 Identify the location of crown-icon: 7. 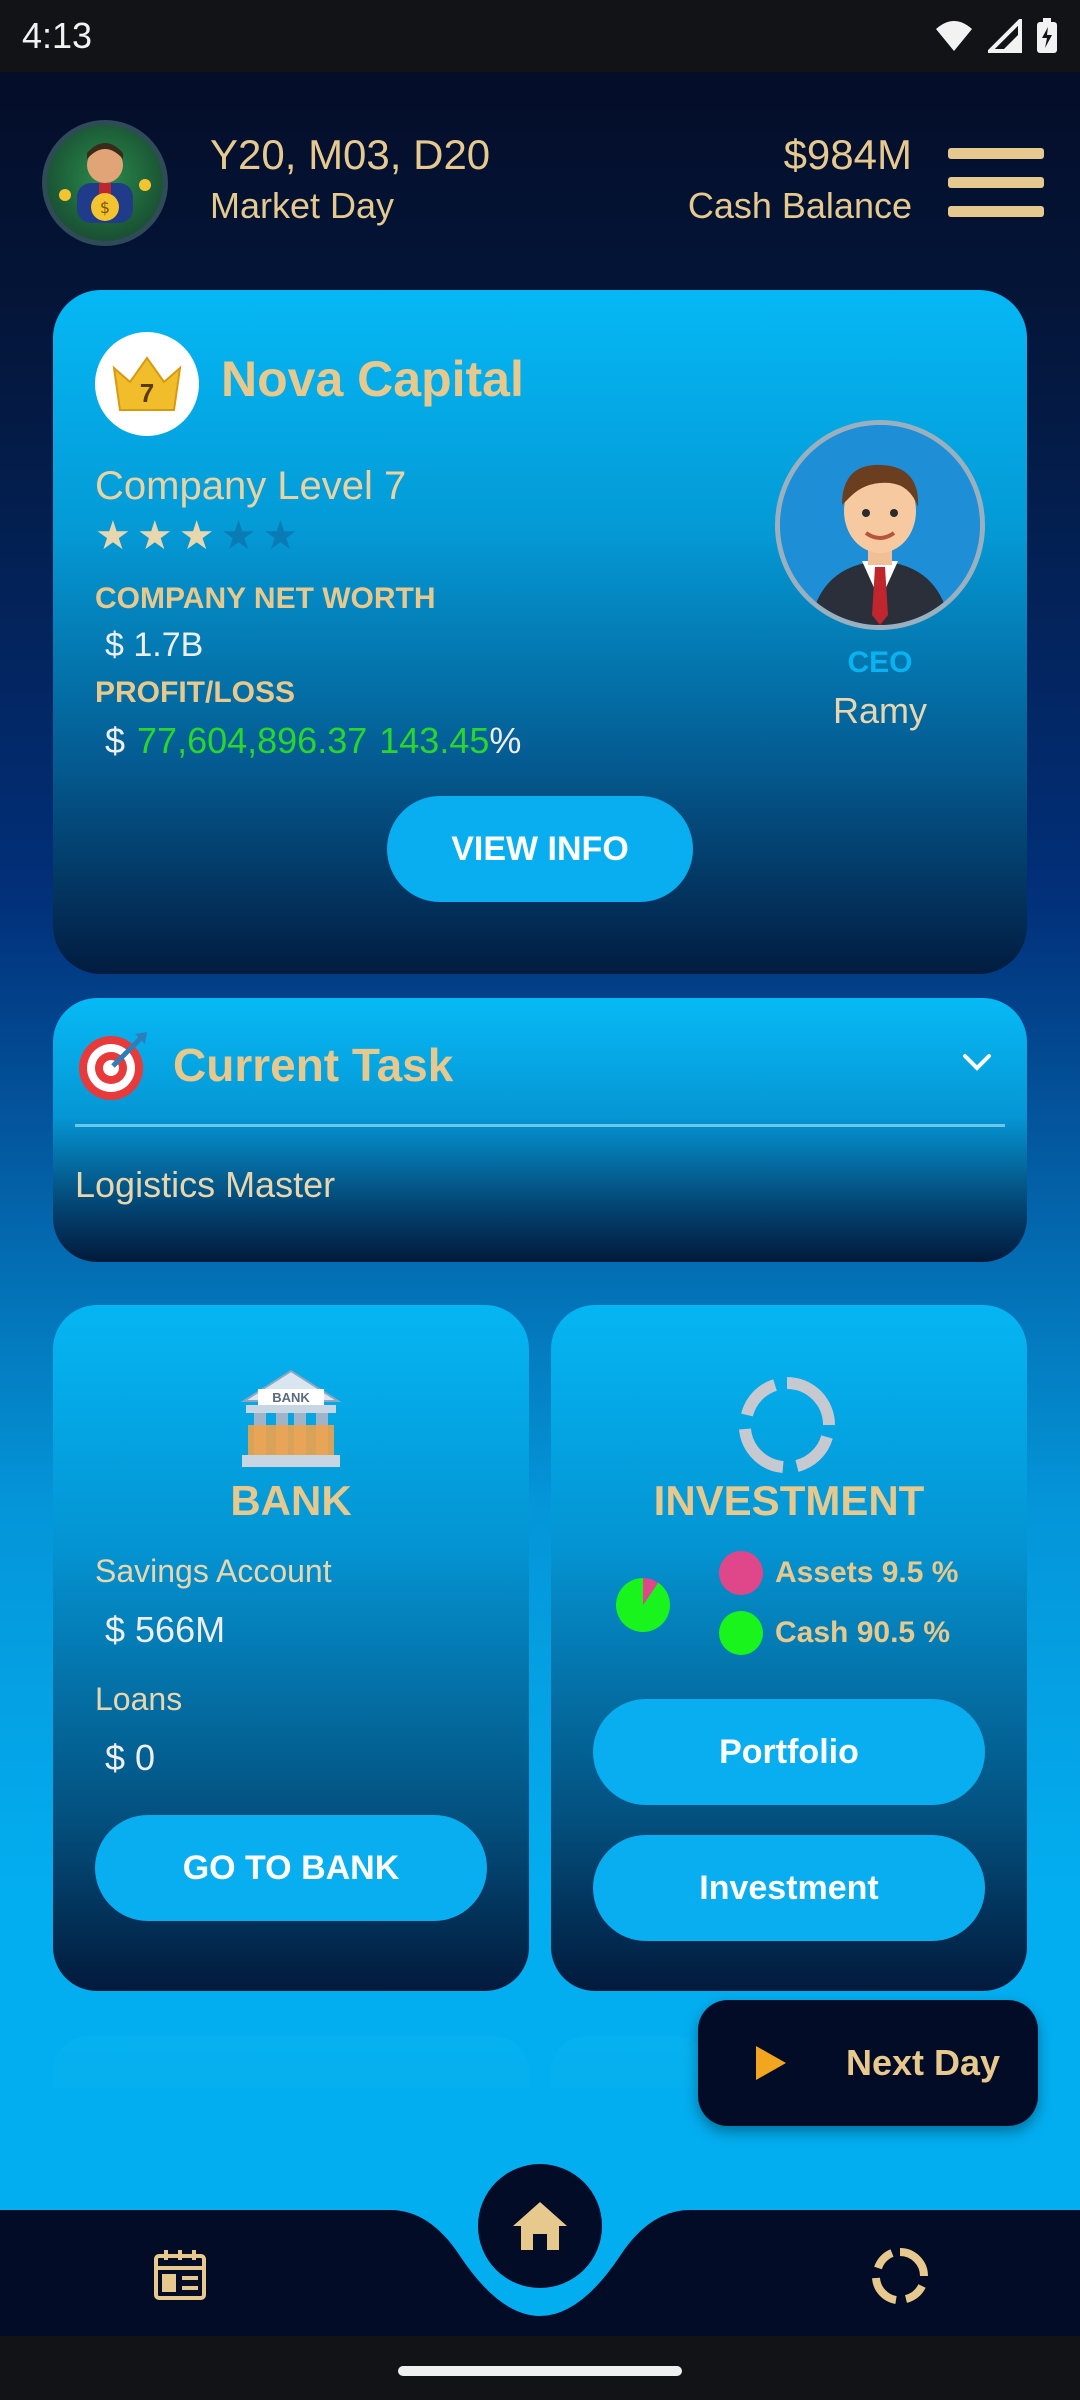
(147, 383).